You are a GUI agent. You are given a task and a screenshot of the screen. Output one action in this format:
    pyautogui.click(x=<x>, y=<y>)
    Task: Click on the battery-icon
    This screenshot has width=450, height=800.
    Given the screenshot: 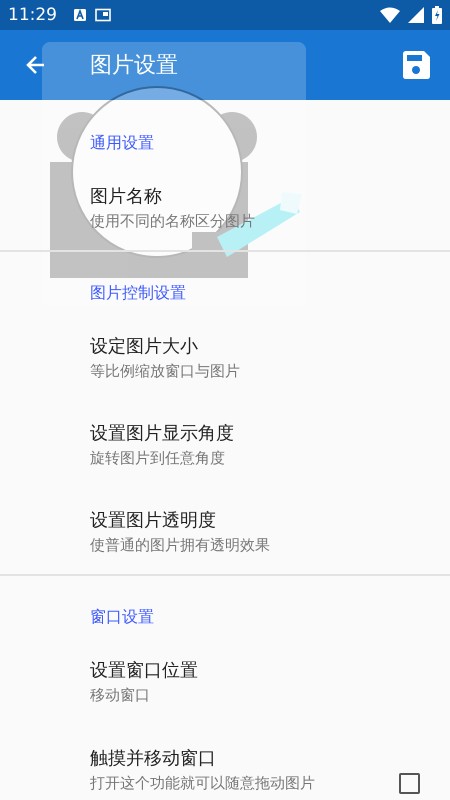 What is the action you would take?
    pyautogui.click(x=437, y=15)
    